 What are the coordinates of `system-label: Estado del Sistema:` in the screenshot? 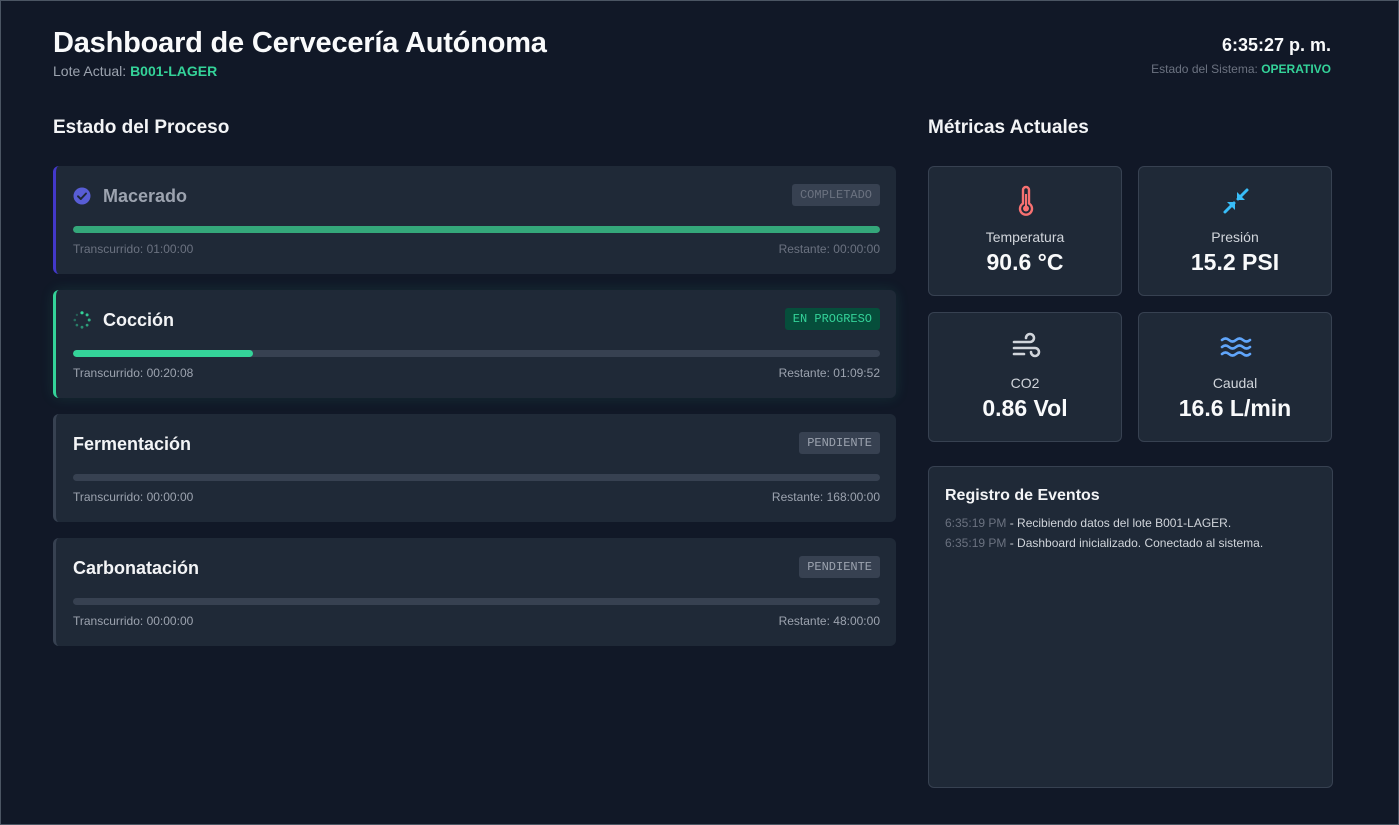 It's located at (1204, 69).